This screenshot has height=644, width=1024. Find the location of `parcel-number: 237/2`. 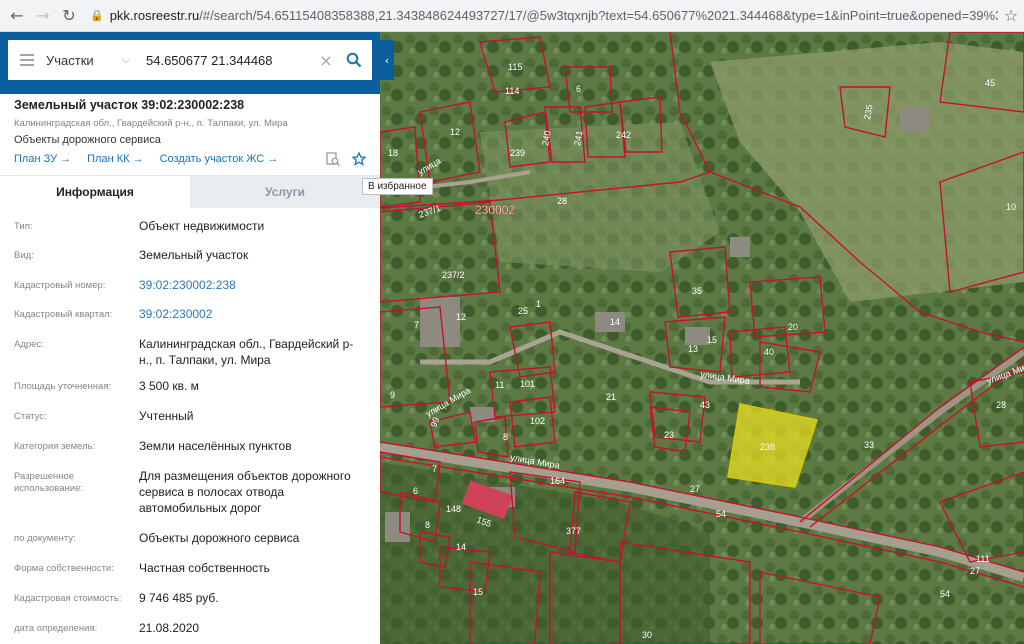

parcel-number: 237/2 is located at coordinates (453, 275).